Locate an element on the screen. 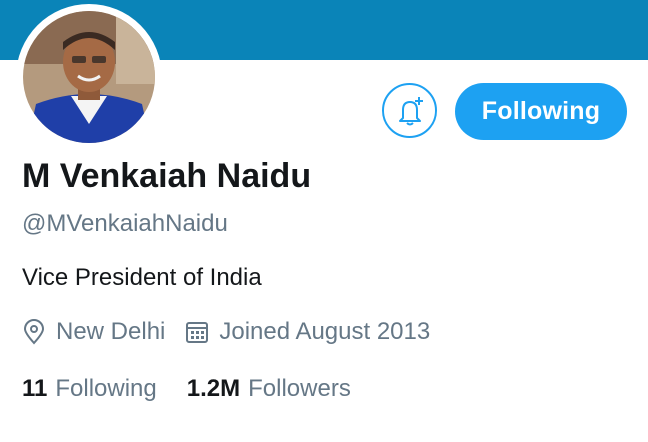 This screenshot has width=648, height=442. avatar is located at coordinates (89, 77).